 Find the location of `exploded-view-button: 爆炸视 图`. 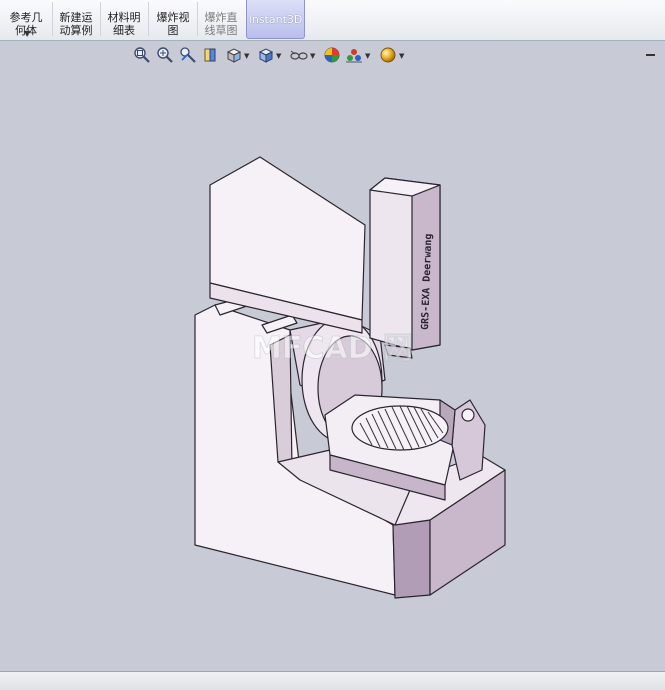

exploded-view-button: 爆炸视 图 is located at coordinates (173, 20).